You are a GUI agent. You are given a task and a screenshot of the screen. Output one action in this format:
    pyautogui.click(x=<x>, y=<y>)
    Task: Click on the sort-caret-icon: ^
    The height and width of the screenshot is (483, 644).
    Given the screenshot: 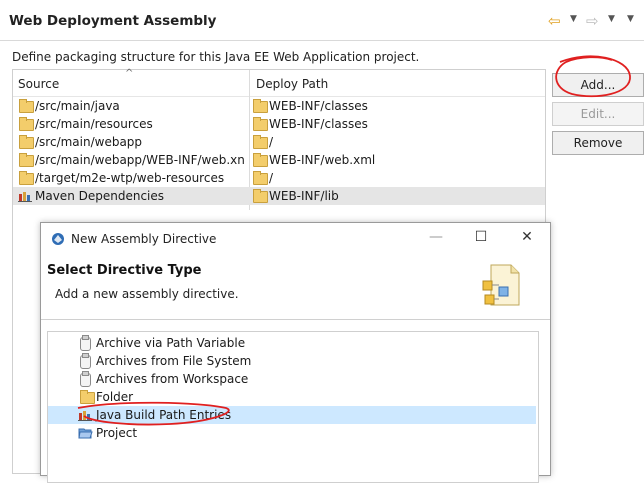 What is the action you would take?
    pyautogui.click(x=129, y=73)
    